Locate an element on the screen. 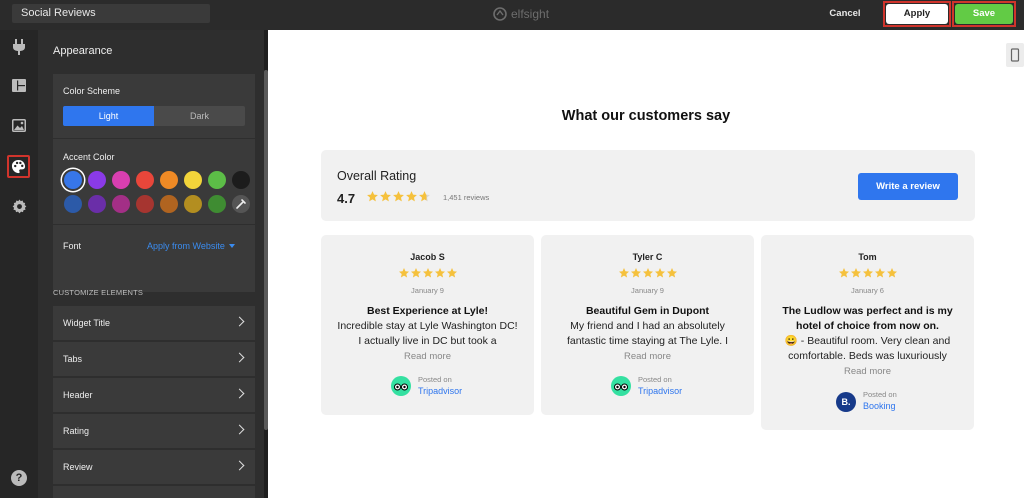 The height and width of the screenshot is (498, 1024). apply-highlight-box is located at coordinates (917, 14).